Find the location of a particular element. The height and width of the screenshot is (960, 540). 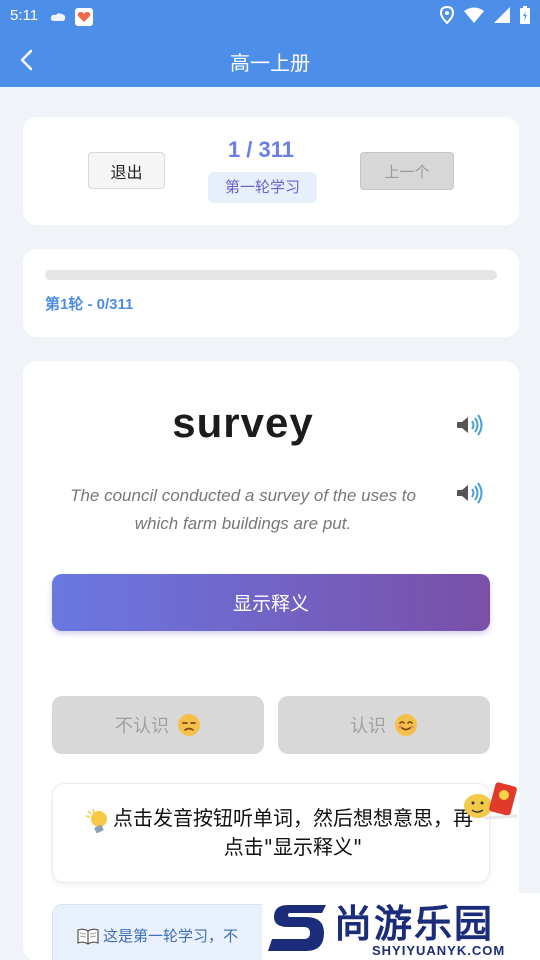

unknown-label: 不认识 is located at coordinates (142, 726).